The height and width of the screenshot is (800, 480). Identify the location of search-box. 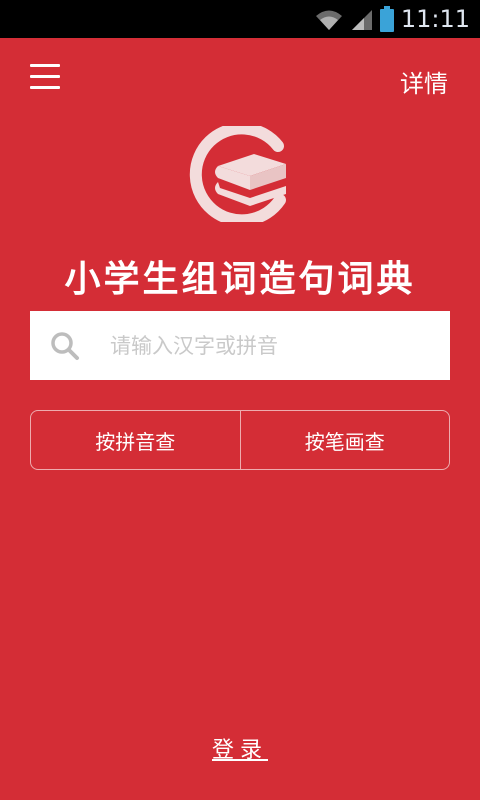
(240, 345).